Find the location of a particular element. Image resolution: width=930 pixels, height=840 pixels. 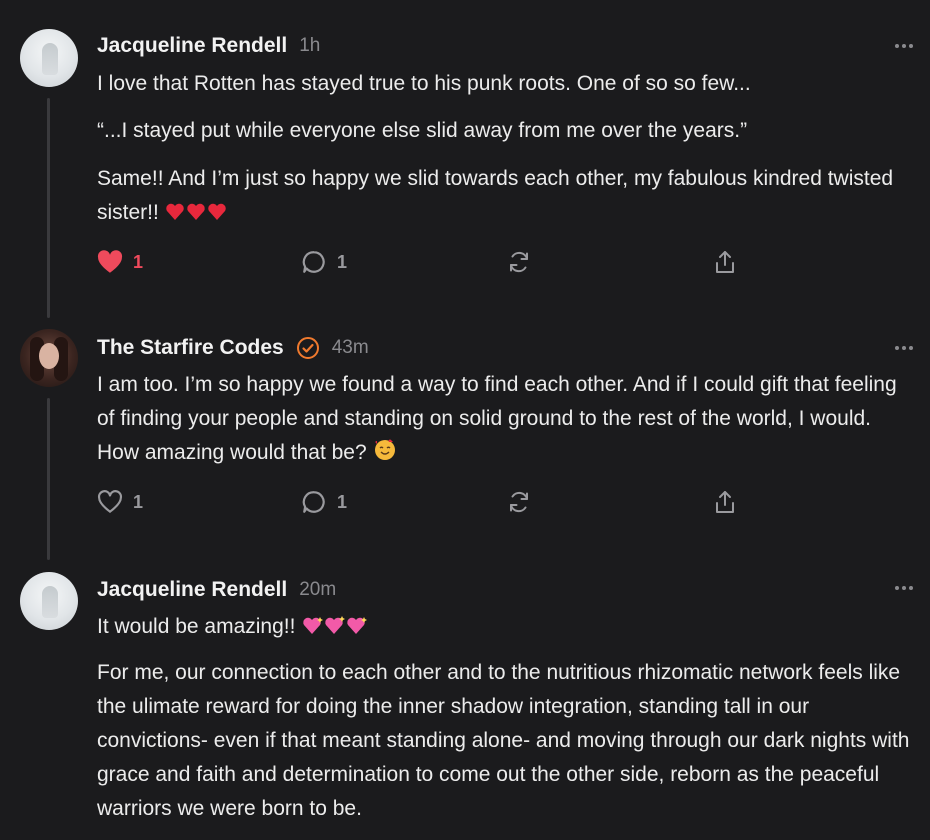

smiling-face-with-hearts-emoji is located at coordinates (384, 449).